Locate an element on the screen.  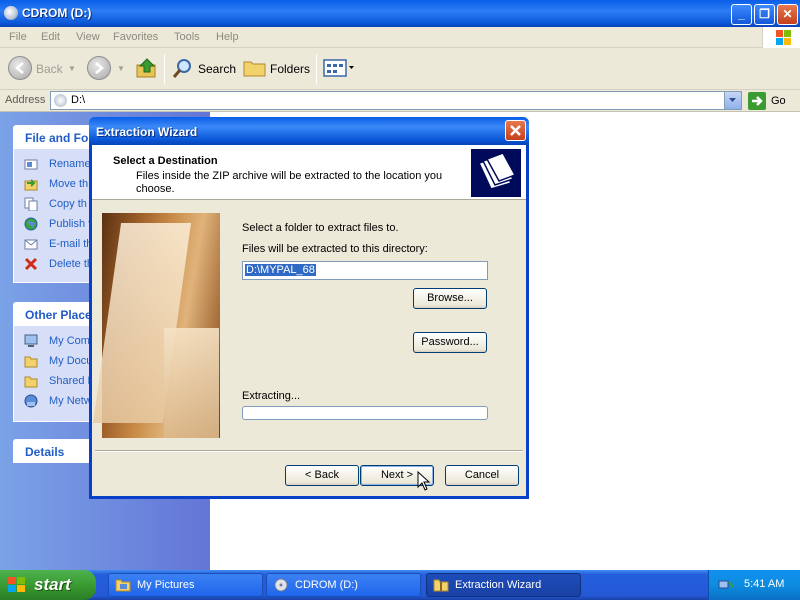
window-title: CDROM (D:) is located at coordinates (57, 13).